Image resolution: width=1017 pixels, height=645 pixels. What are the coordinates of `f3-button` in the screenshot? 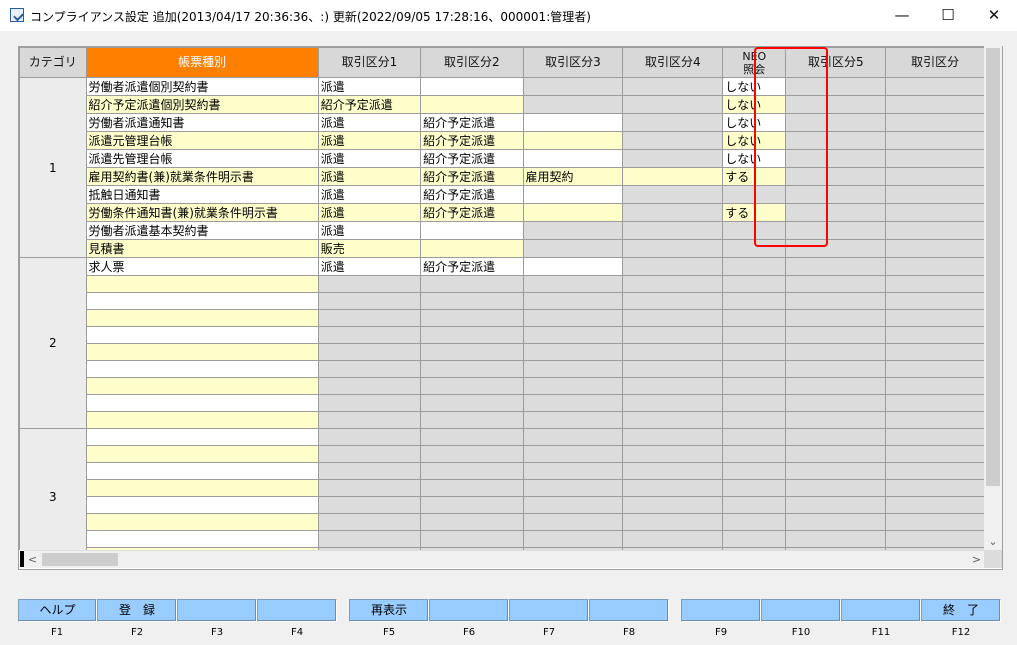 It's located at (217, 610).